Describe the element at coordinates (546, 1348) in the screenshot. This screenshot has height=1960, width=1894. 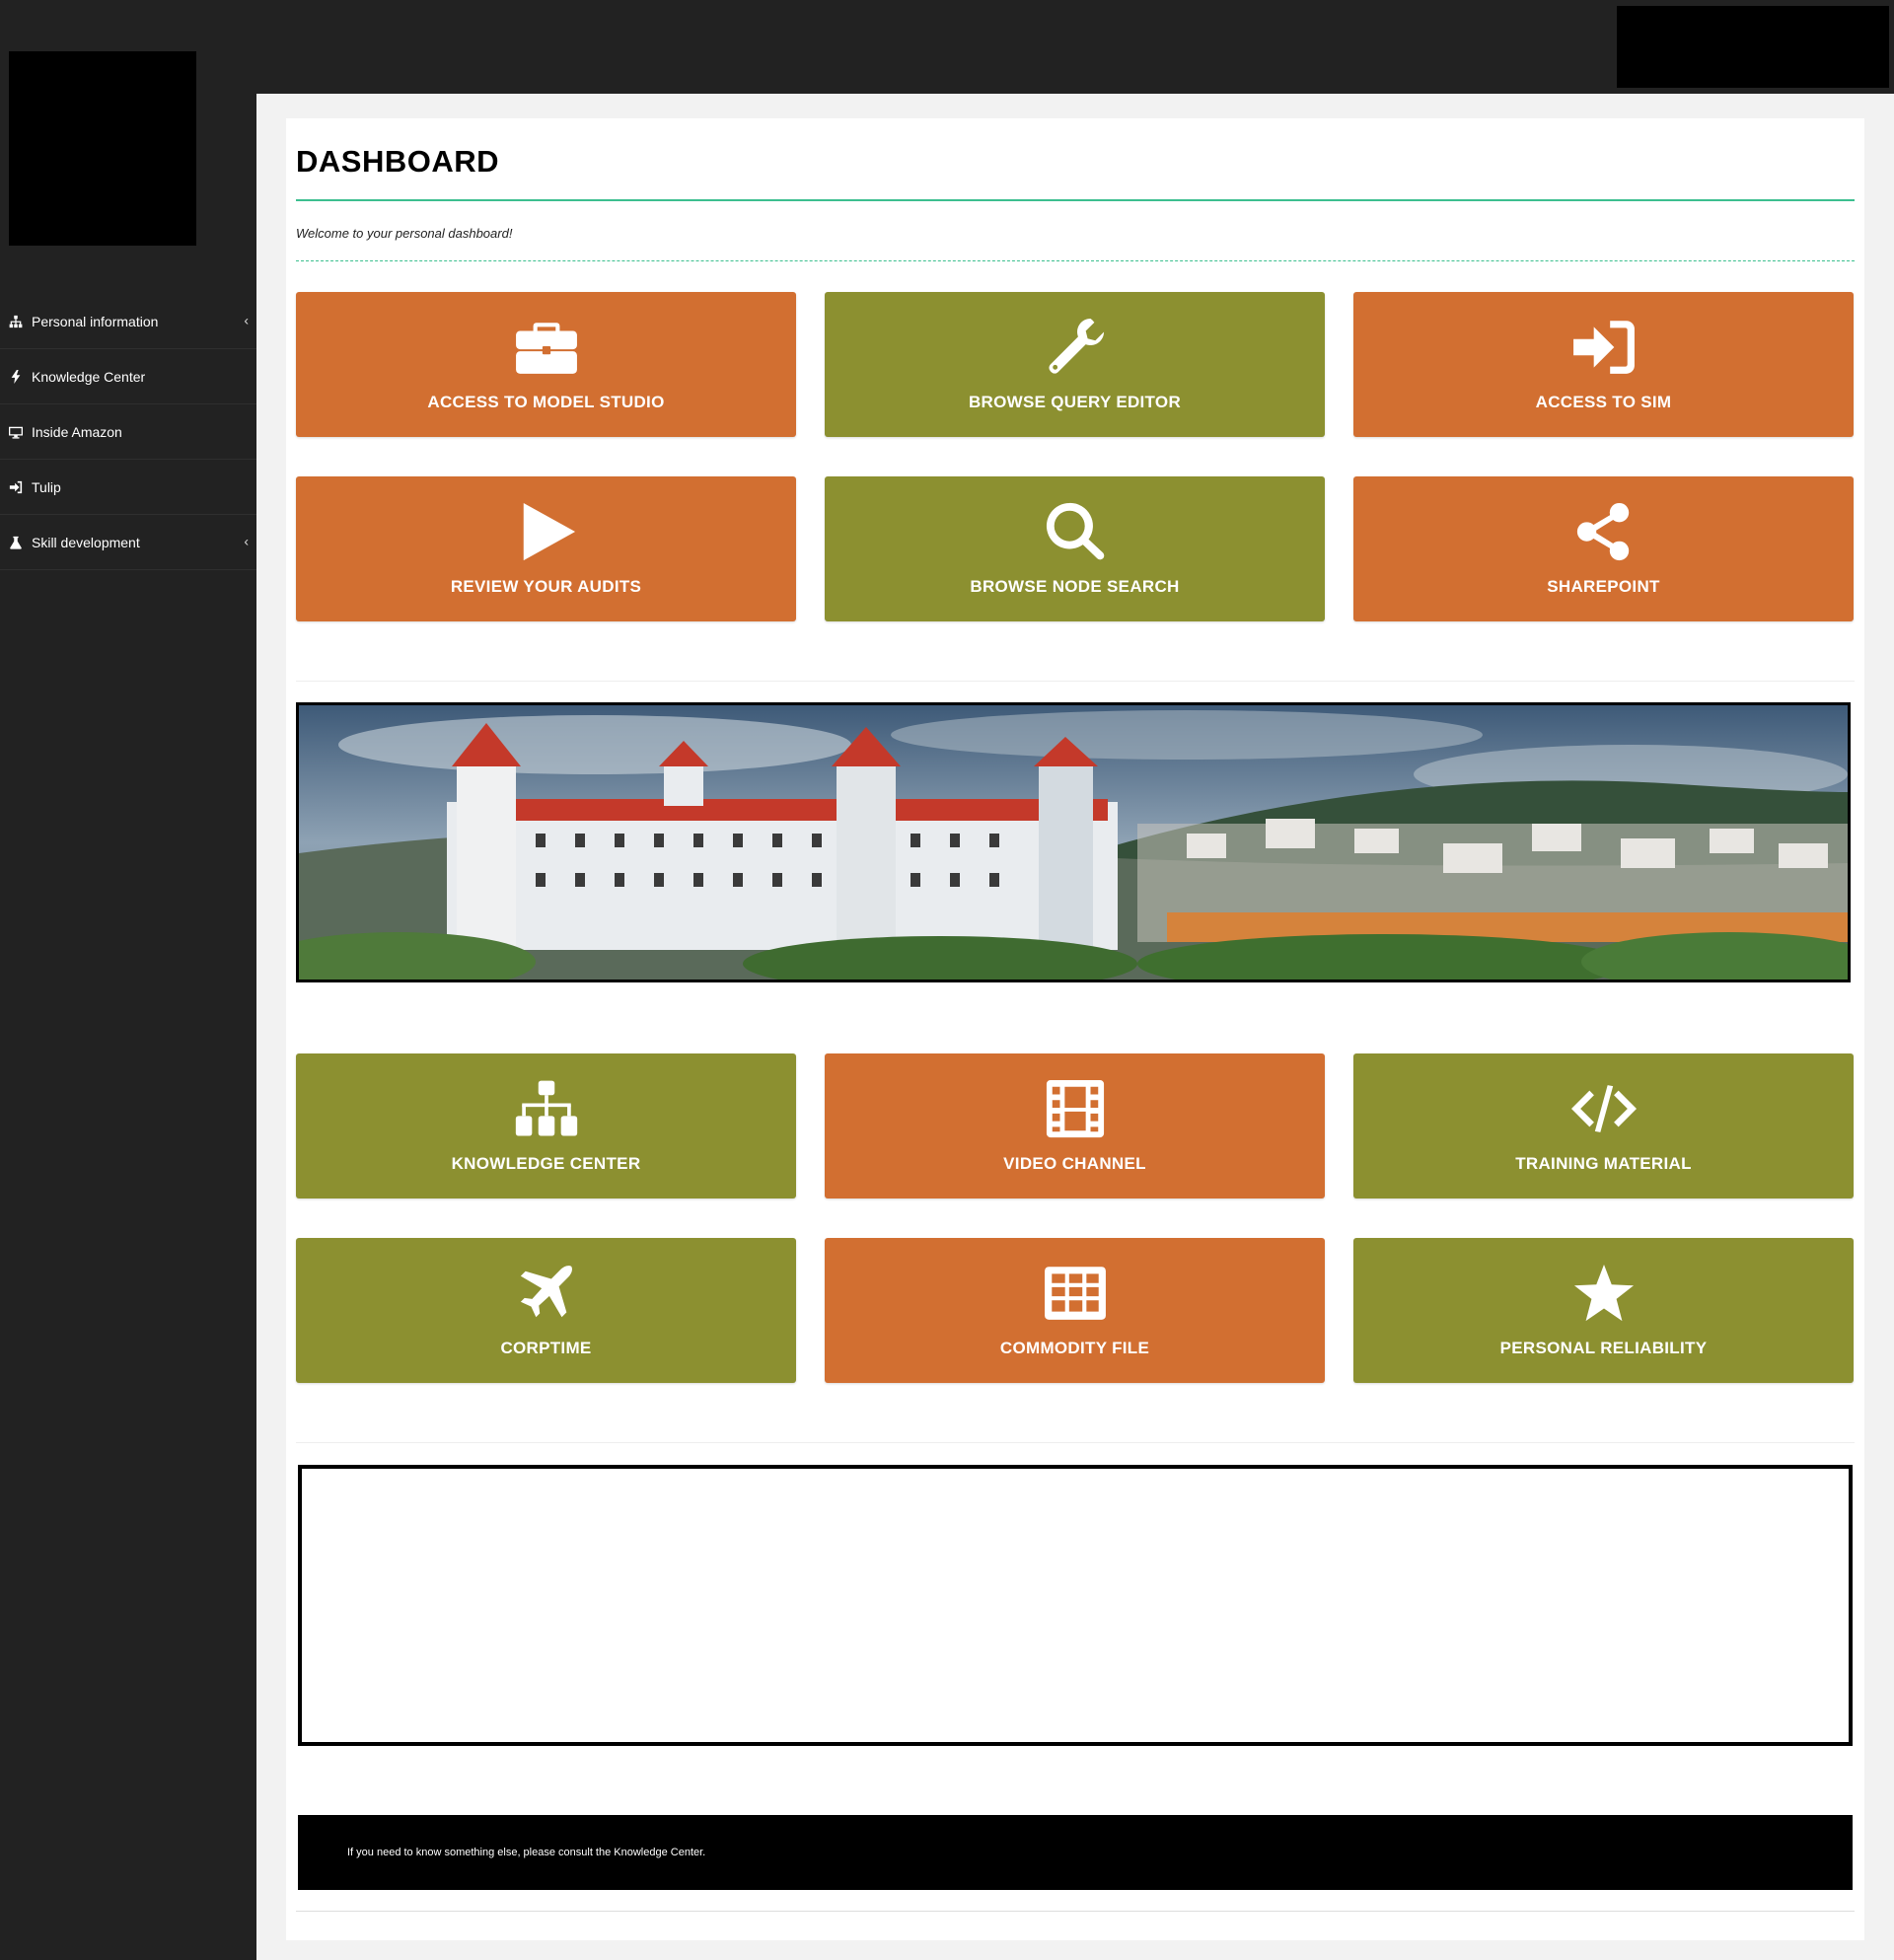
I see `tile-label: CORPTIME` at that location.